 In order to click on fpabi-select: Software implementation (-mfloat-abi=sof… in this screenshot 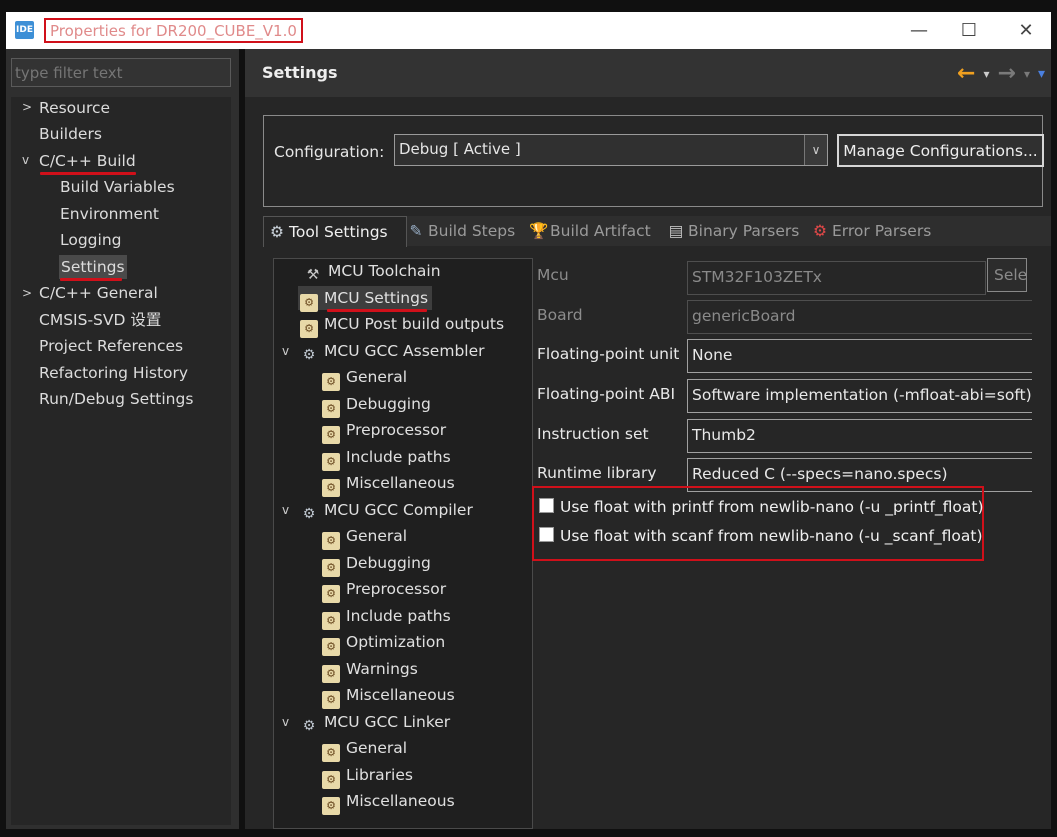, I will do `click(859, 396)`.